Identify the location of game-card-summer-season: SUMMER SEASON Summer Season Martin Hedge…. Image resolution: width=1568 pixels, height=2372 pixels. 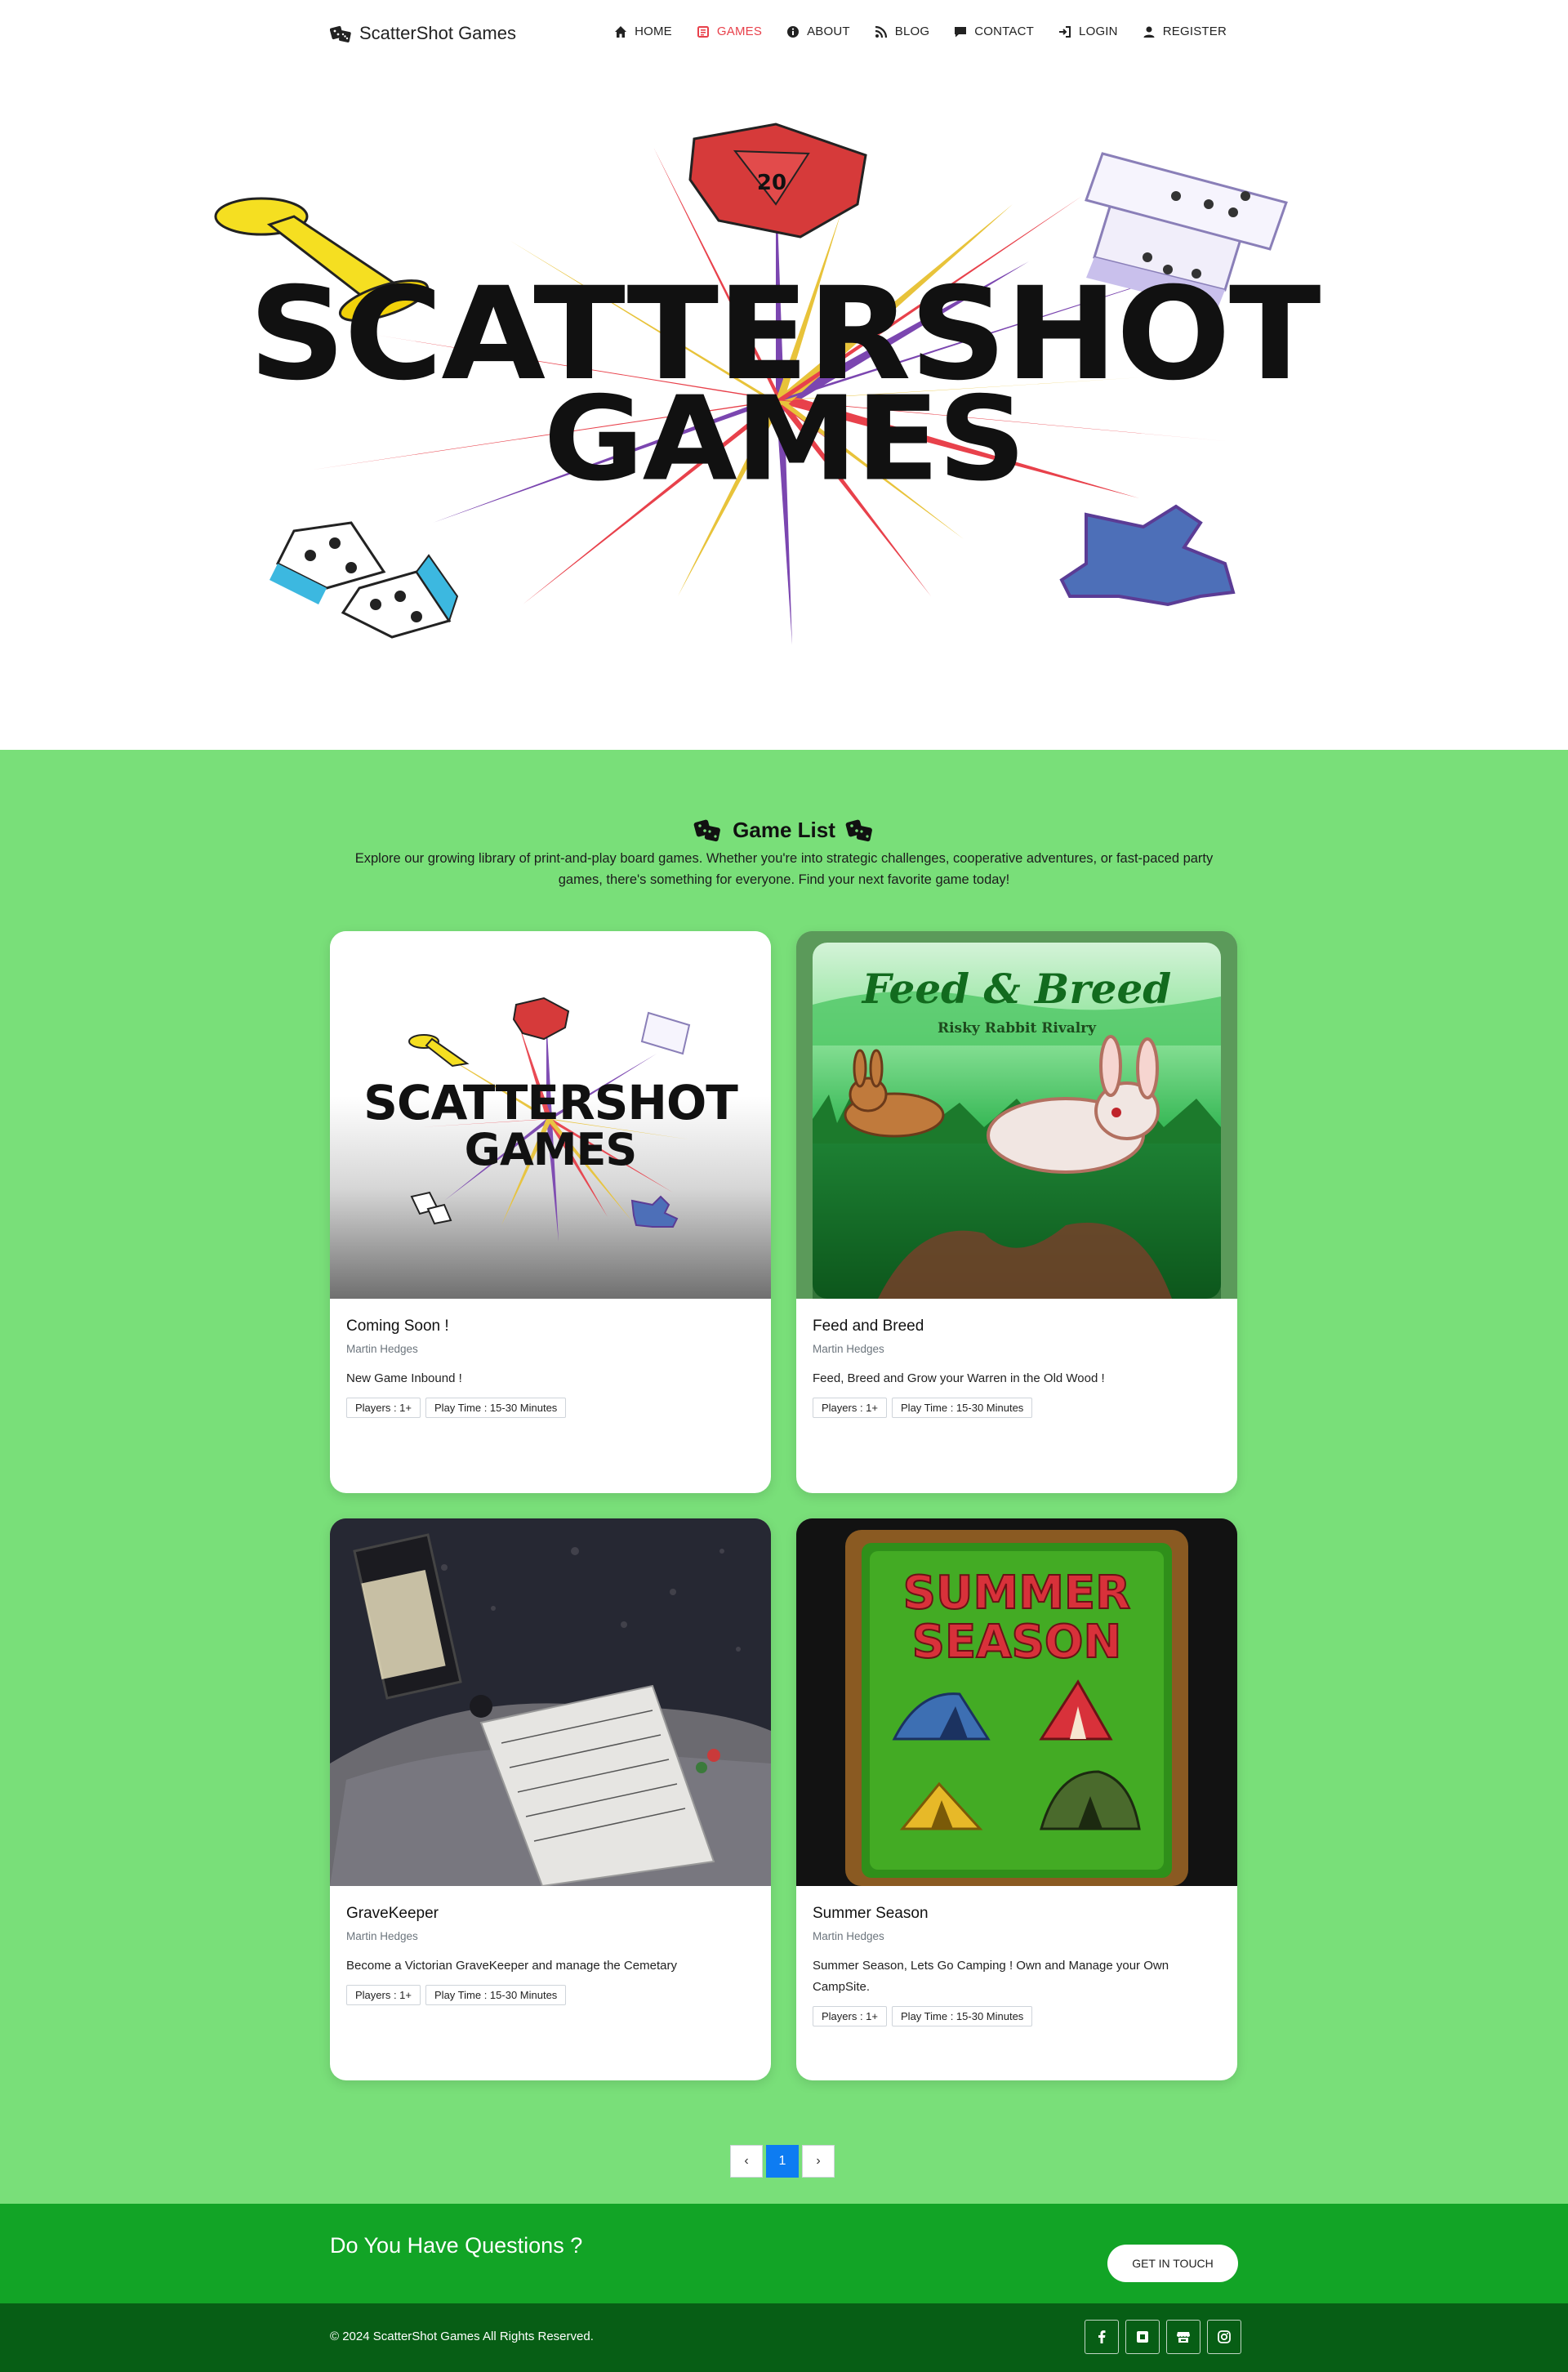
(1016, 1799).